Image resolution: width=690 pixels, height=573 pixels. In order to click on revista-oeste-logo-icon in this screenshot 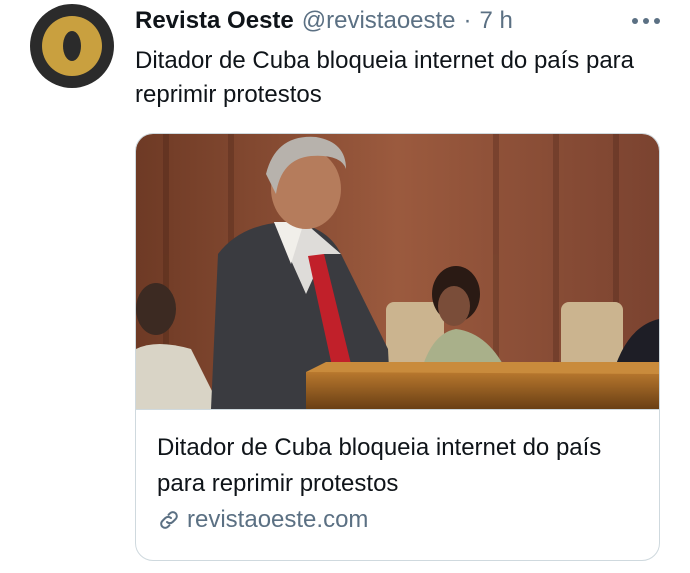, I will do `click(72, 46)`.